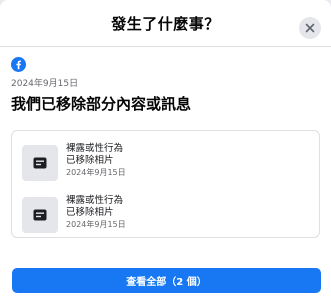 The height and width of the screenshot is (300, 331). I want to click on notice-date: 2024年9月15日, so click(45, 84).